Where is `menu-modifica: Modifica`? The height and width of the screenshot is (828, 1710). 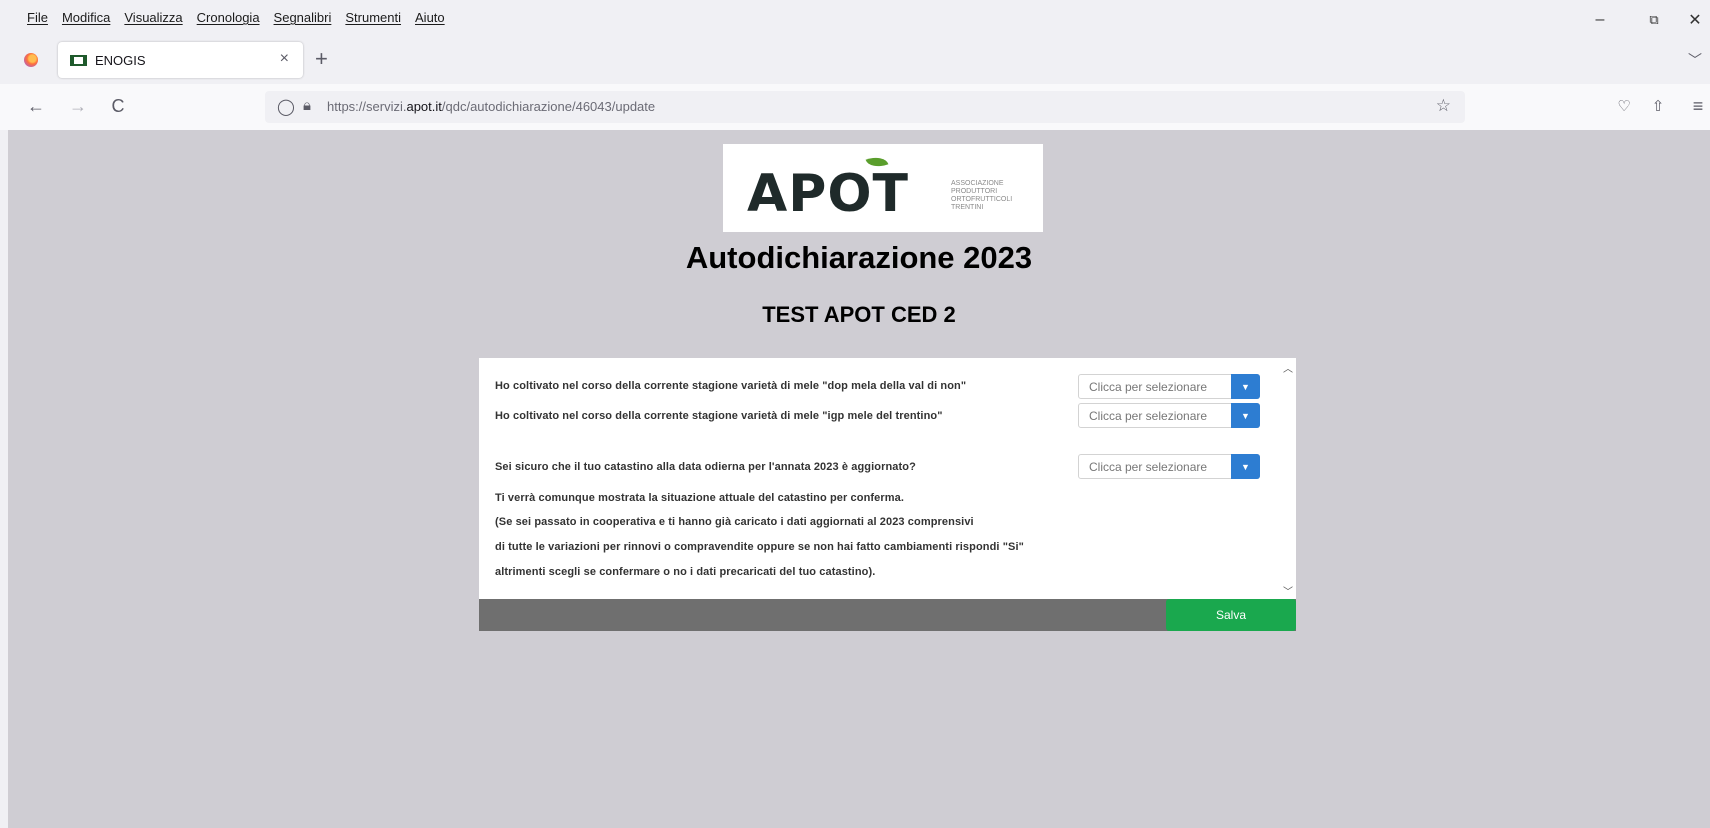
menu-modifica: Modifica is located at coordinates (86, 17).